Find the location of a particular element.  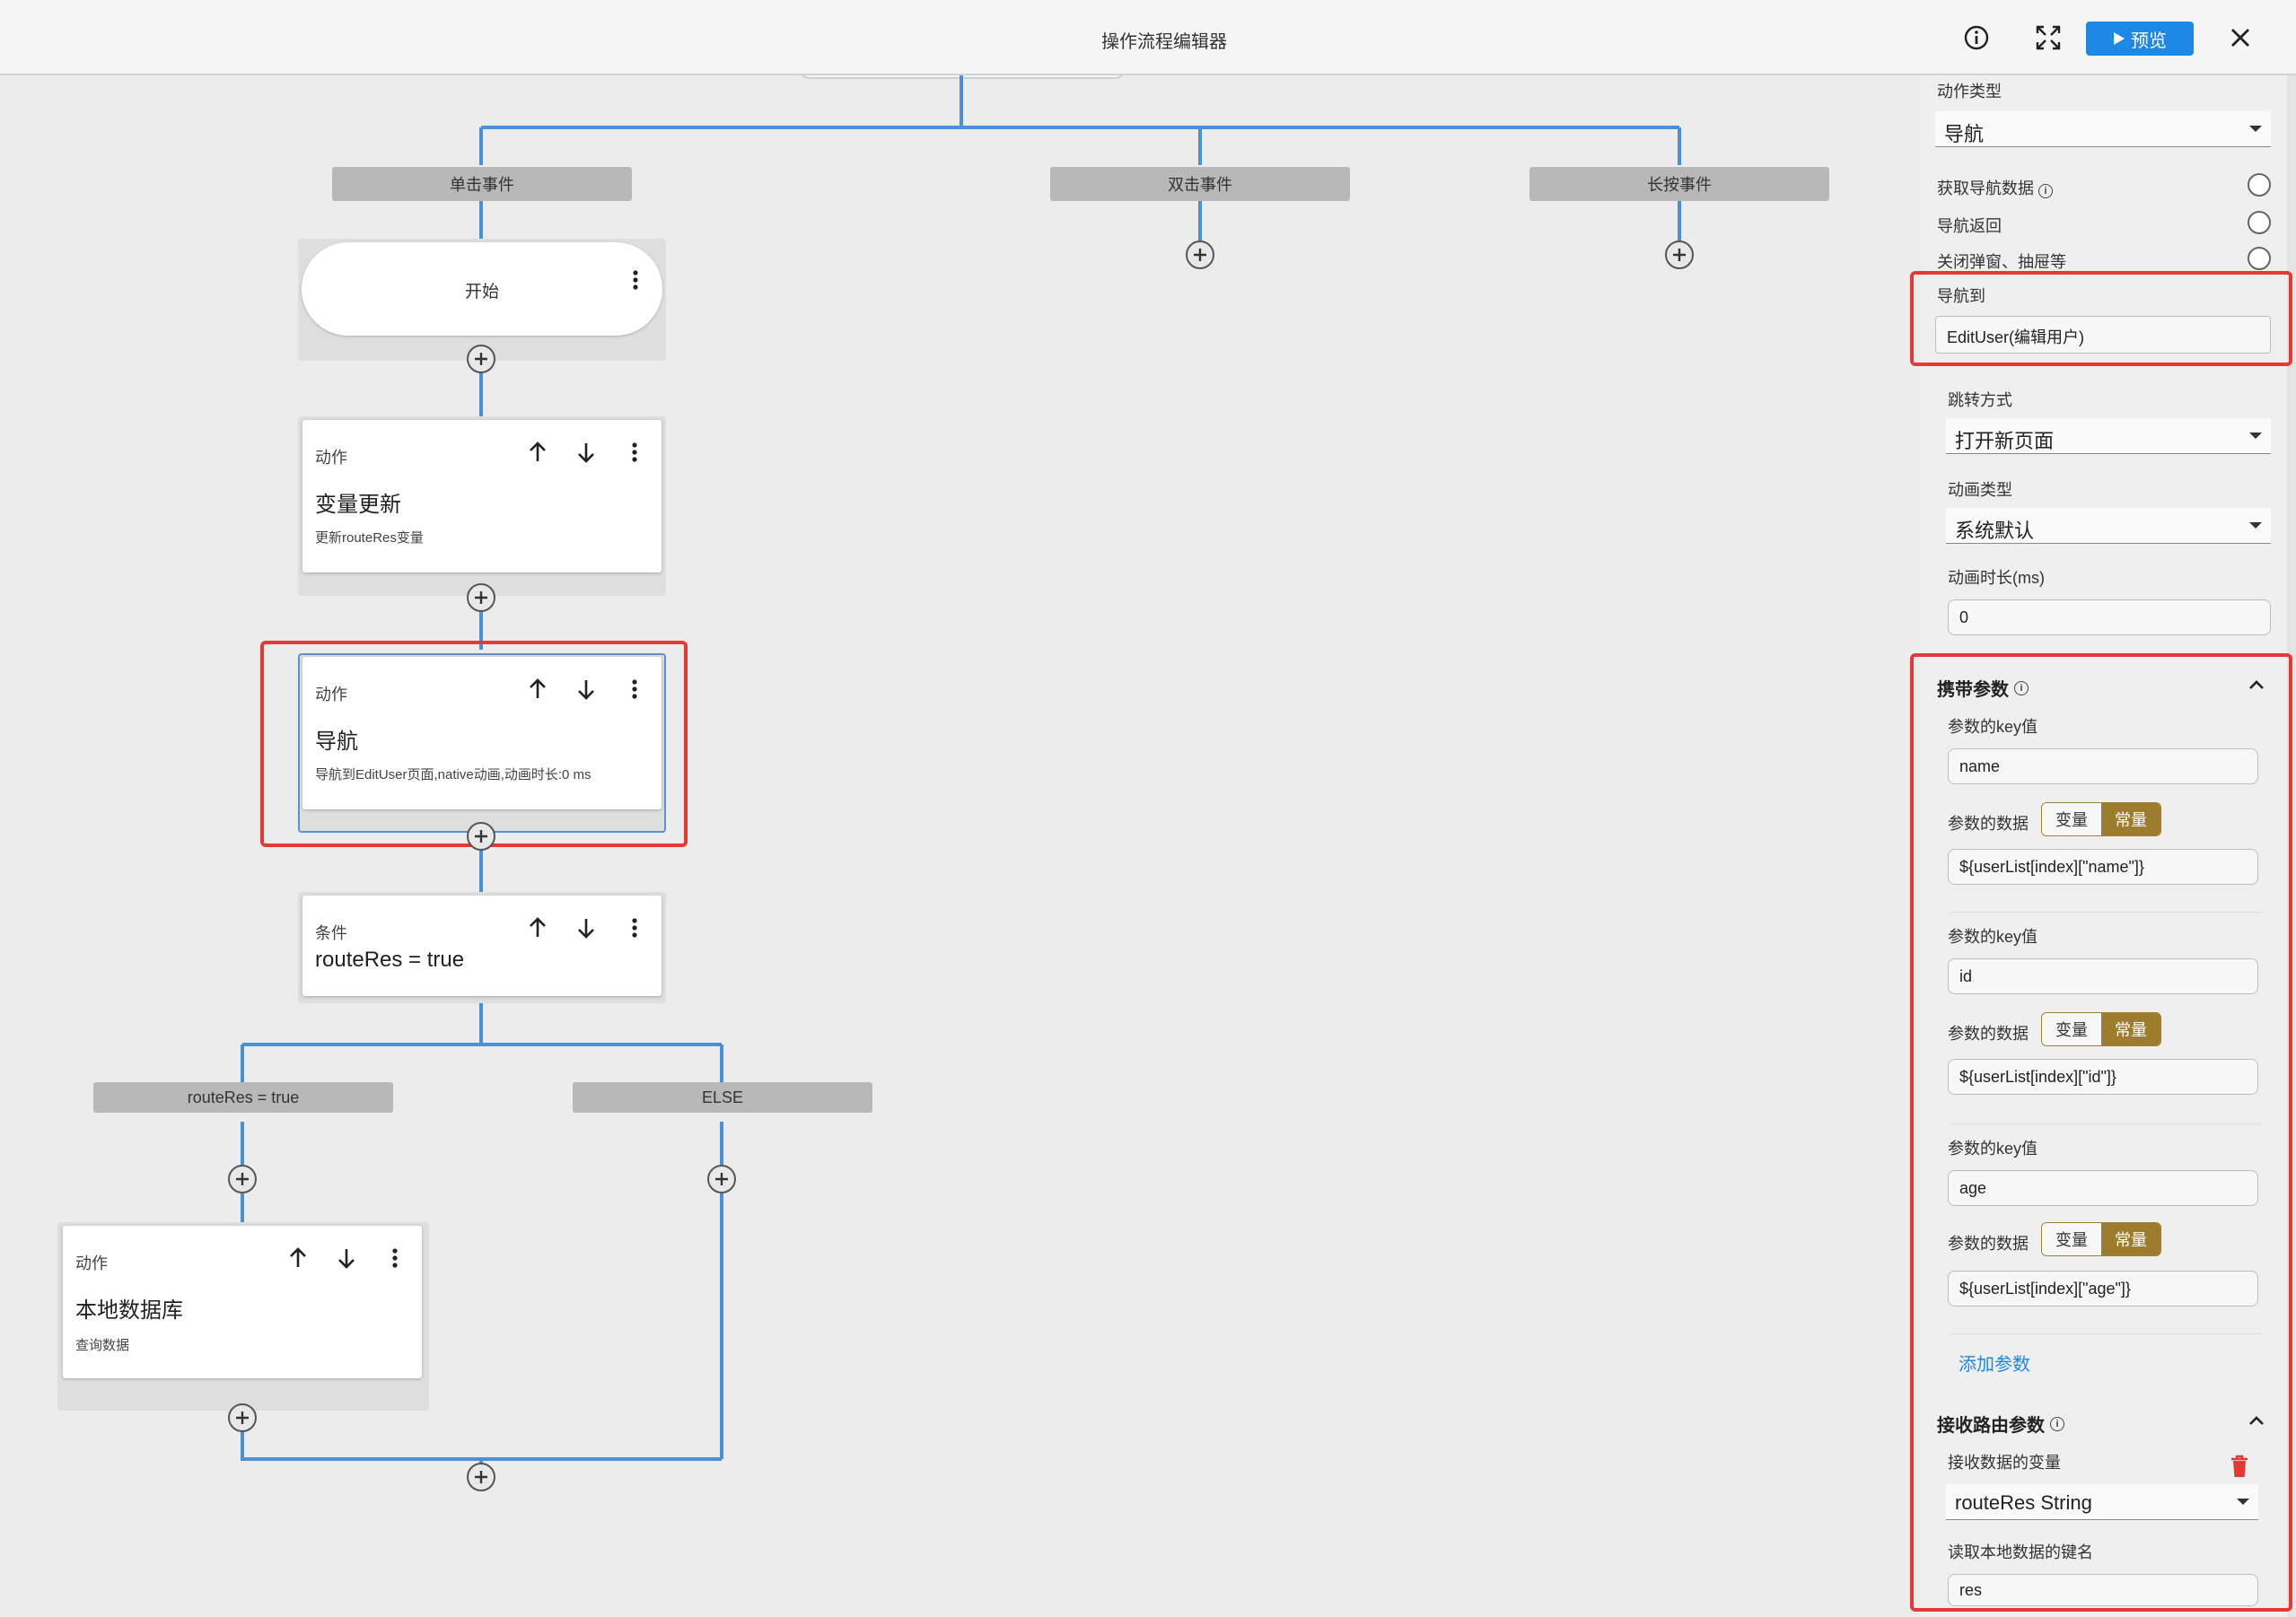

preview-button: 预览 is located at coordinates (2140, 39).